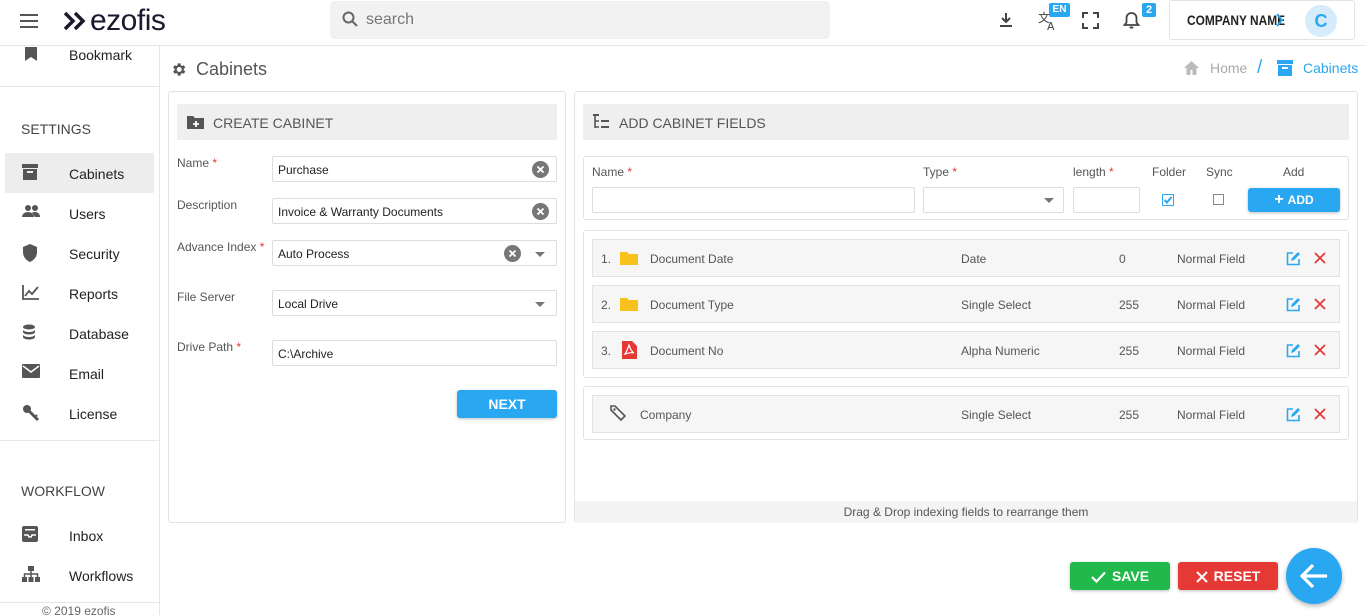 This screenshot has height=615, width=1366. I want to click on search-box: search, so click(580, 20).